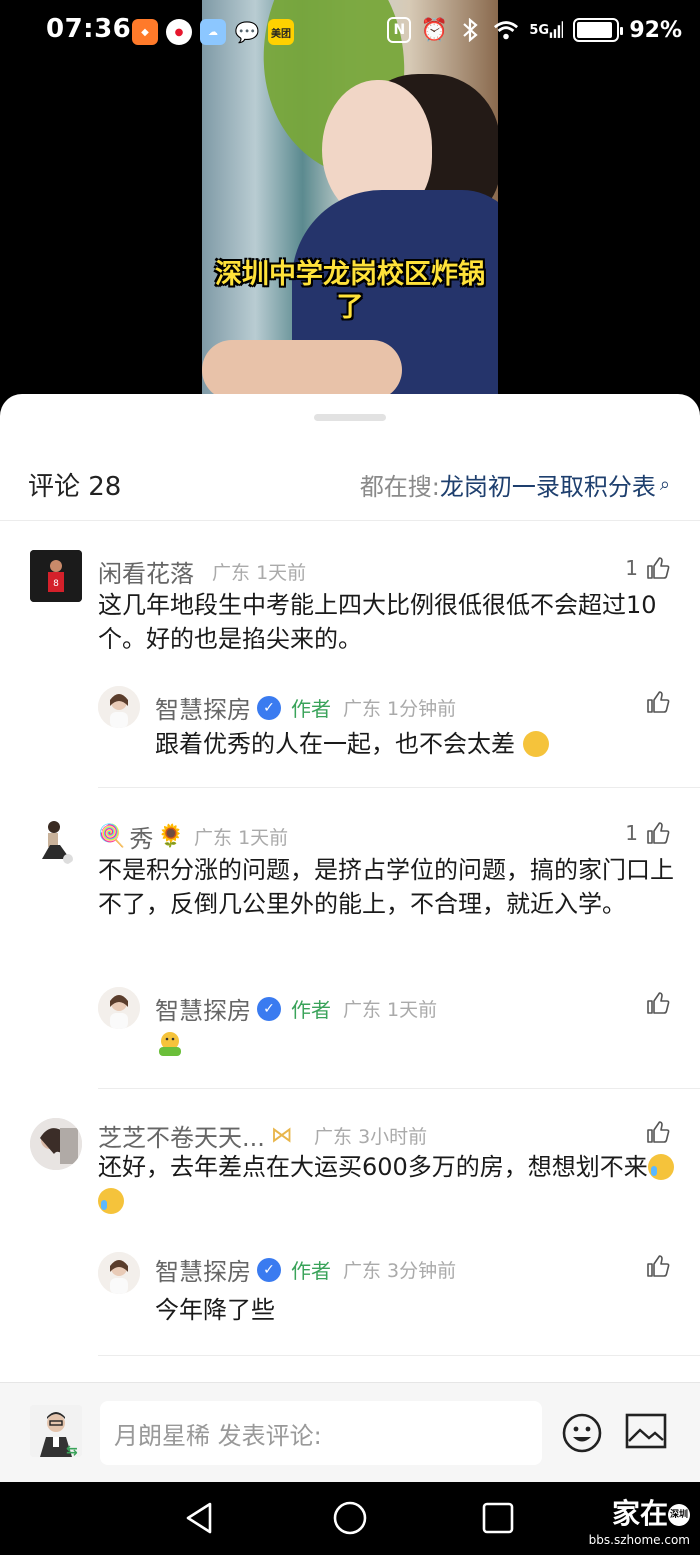 The image size is (700, 1555). I want to click on comment-time: 3小时前, so click(393, 1137).